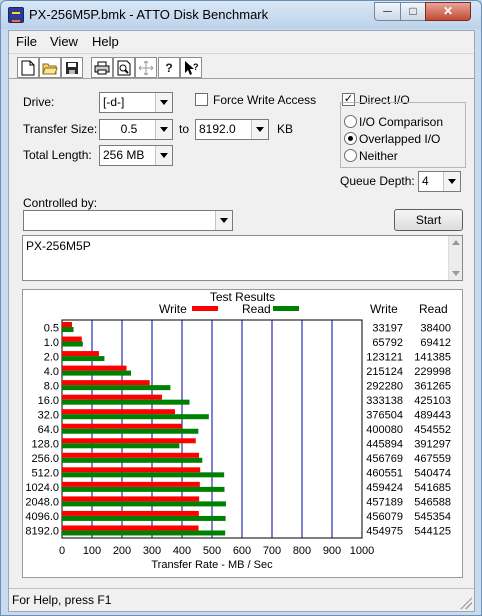 This screenshot has width=482, height=616. Describe the element at coordinates (384, 517) in the screenshot. I see `write-value: 456079` at that location.